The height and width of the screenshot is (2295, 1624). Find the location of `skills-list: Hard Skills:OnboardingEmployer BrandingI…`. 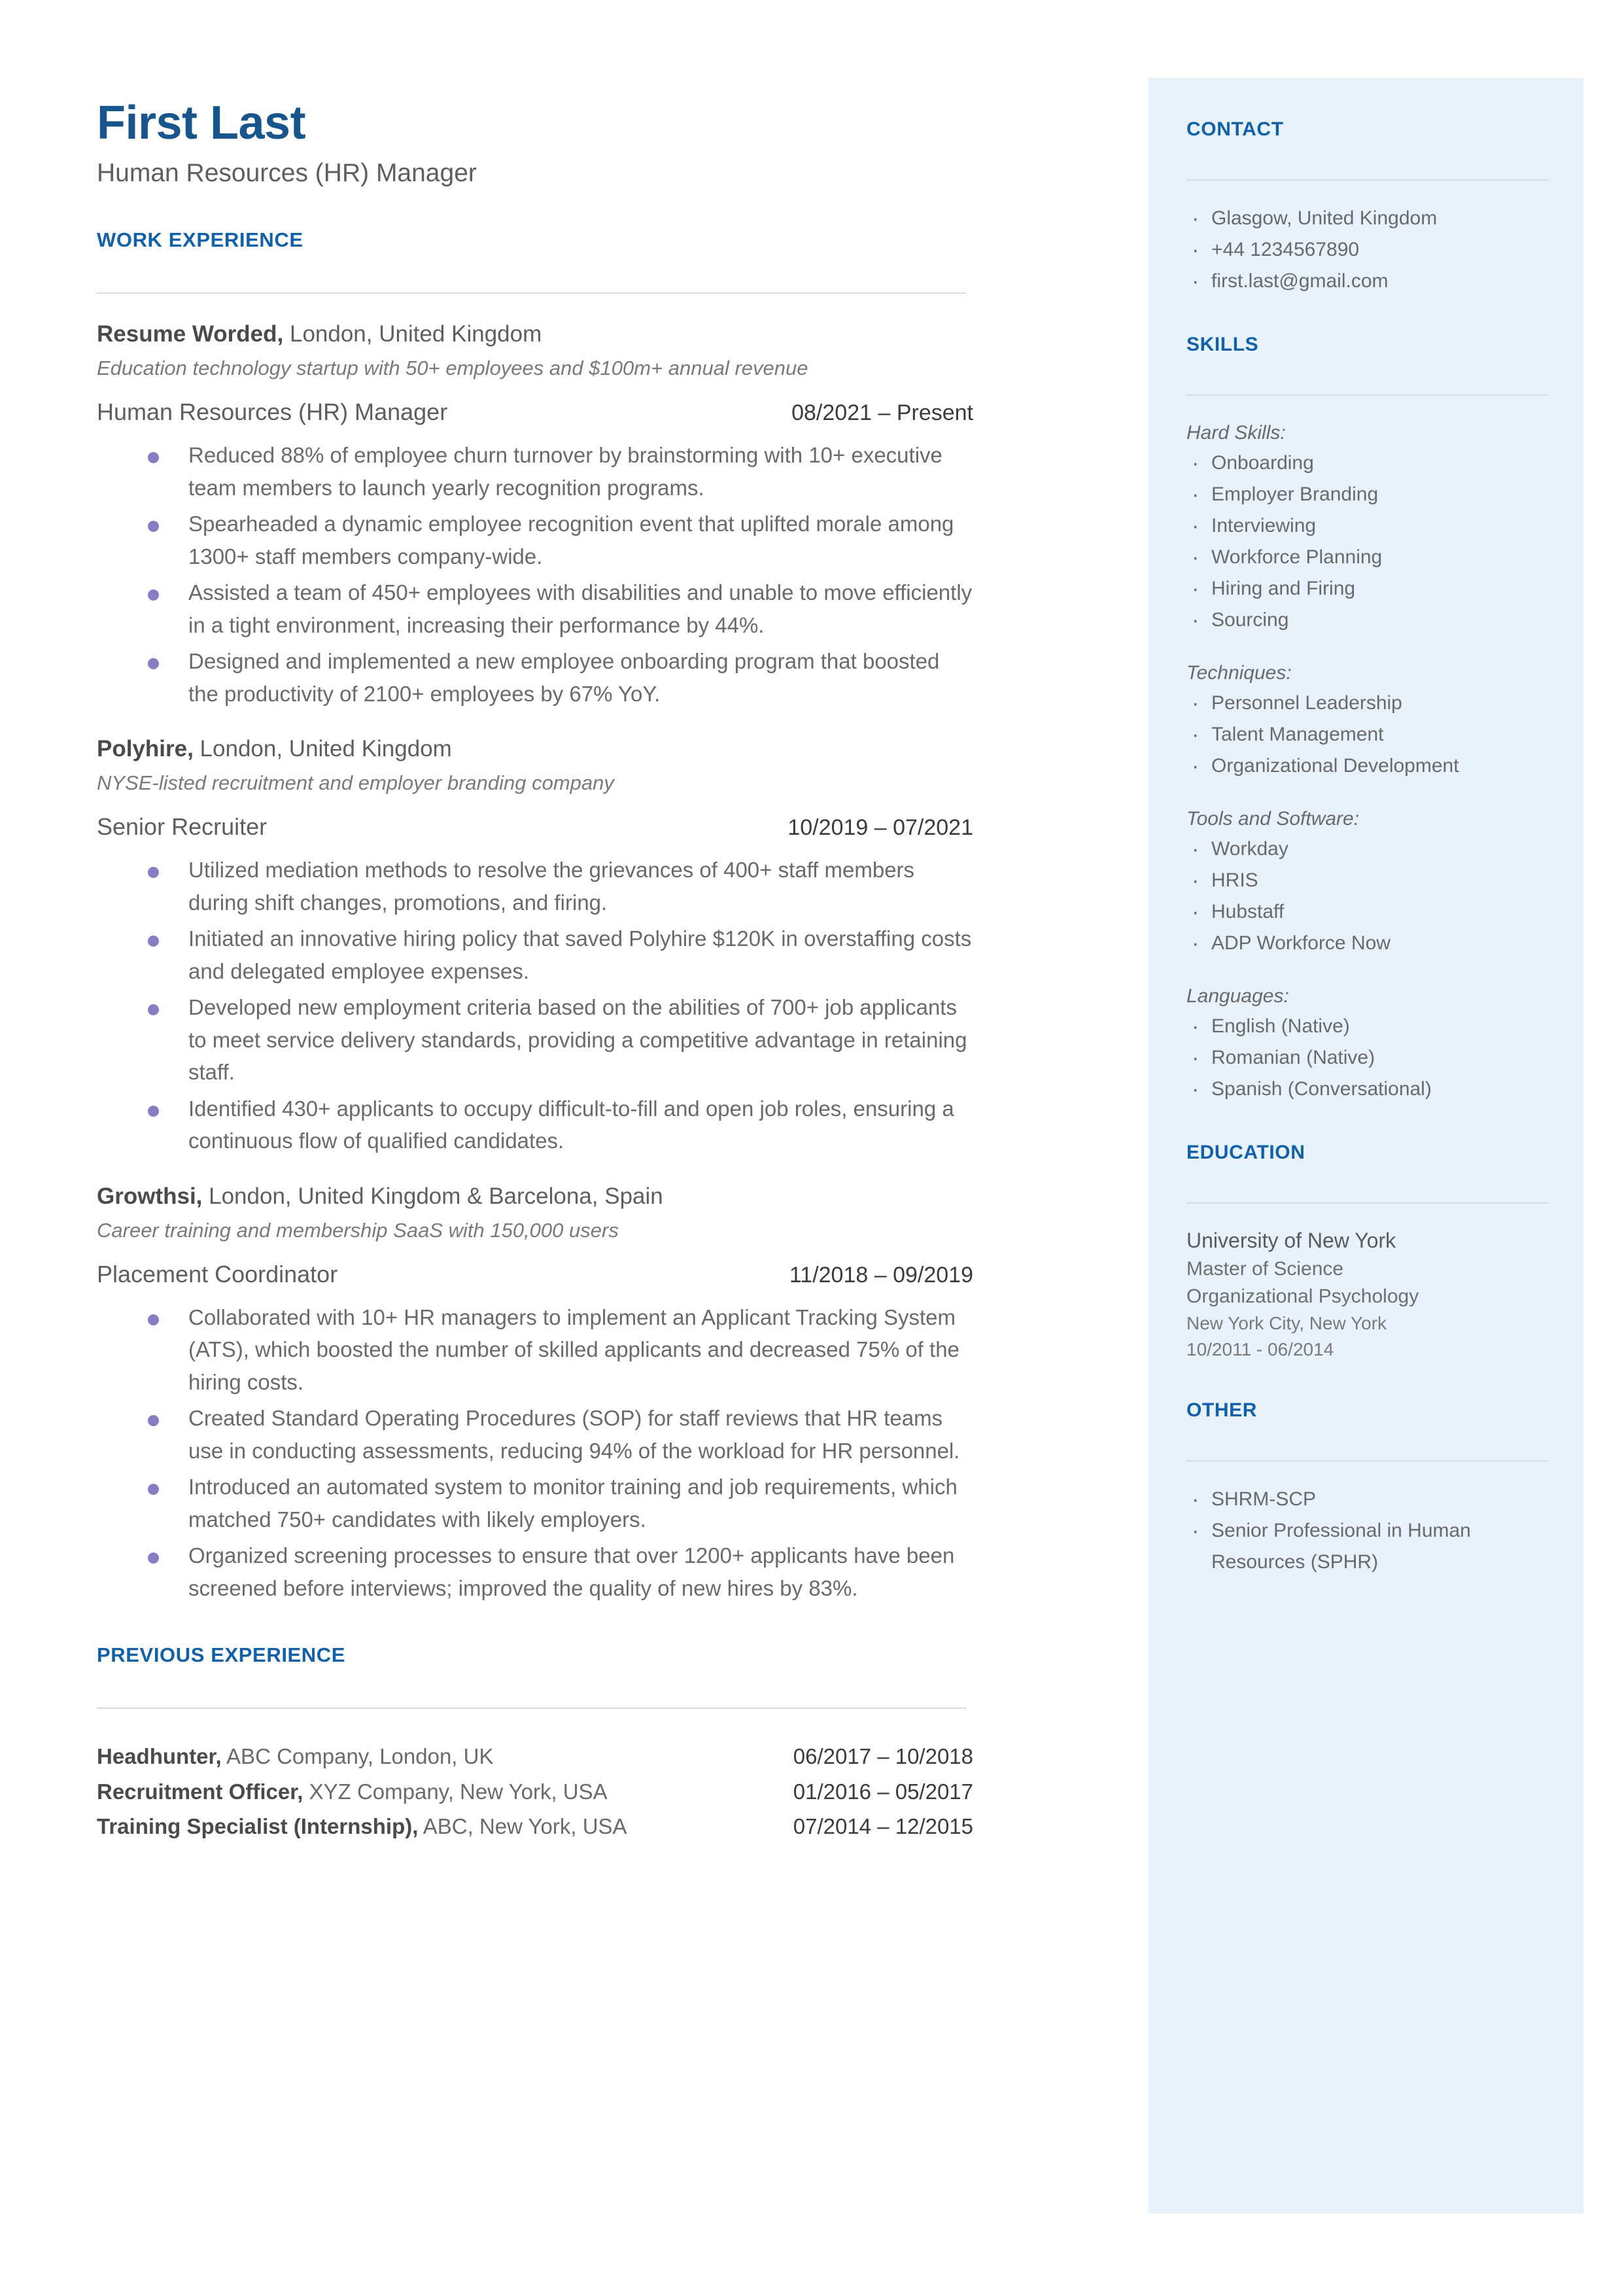

skills-list: Hard Skills:OnboardingEmployer BrandingI… is located at coordinates (1367, 762).